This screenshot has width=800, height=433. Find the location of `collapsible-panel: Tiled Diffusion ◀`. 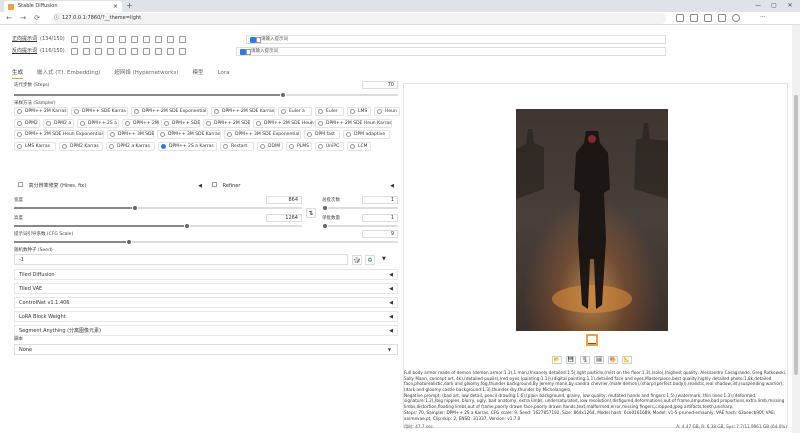

collapsible-panel: Tiled Diffusion ◀ is located at coordinates (206, 274).